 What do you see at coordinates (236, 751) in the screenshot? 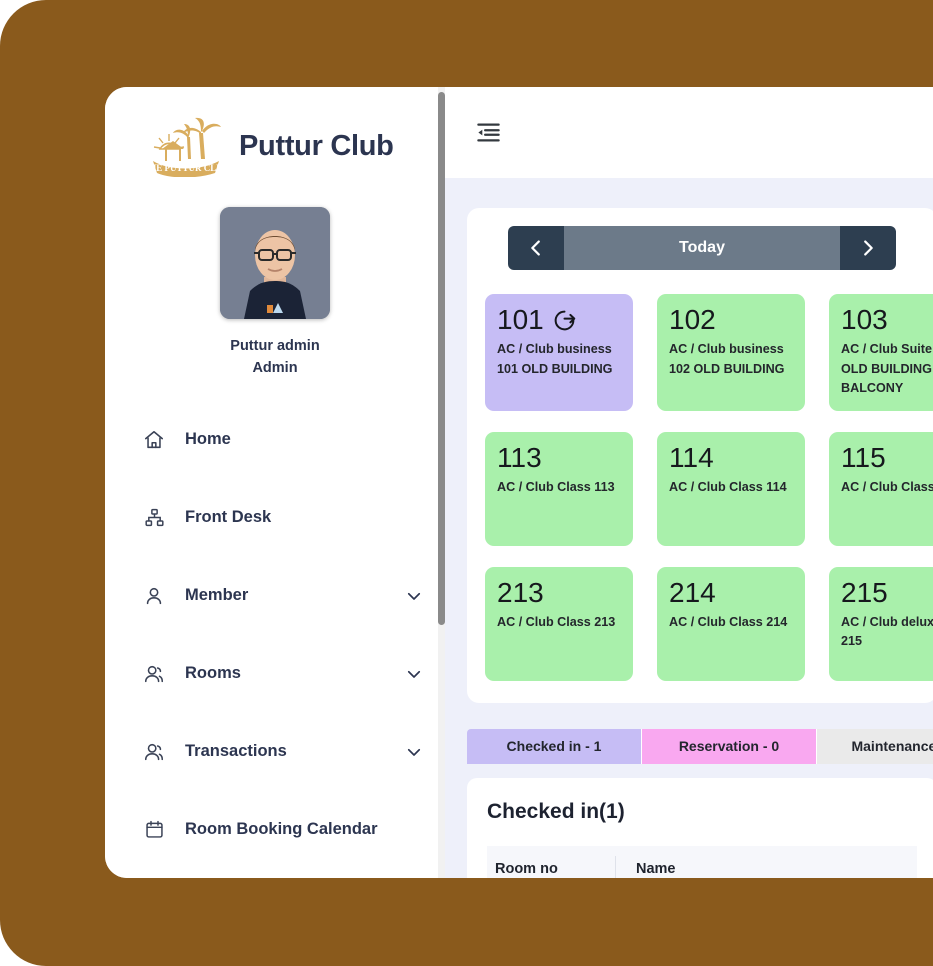
I see `sidebar-item-label: Transactions` at bounding box center [236, 751].